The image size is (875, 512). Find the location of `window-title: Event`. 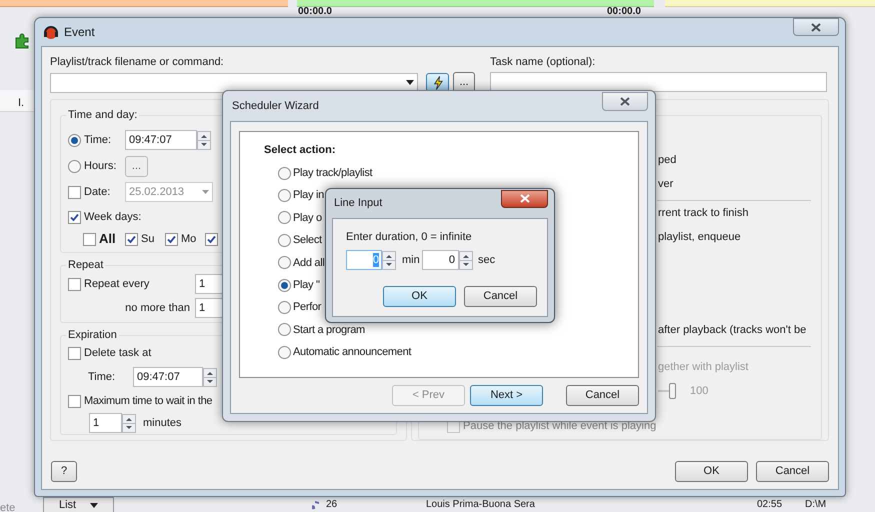

window-title: Event is located at coordinates (79, 32).